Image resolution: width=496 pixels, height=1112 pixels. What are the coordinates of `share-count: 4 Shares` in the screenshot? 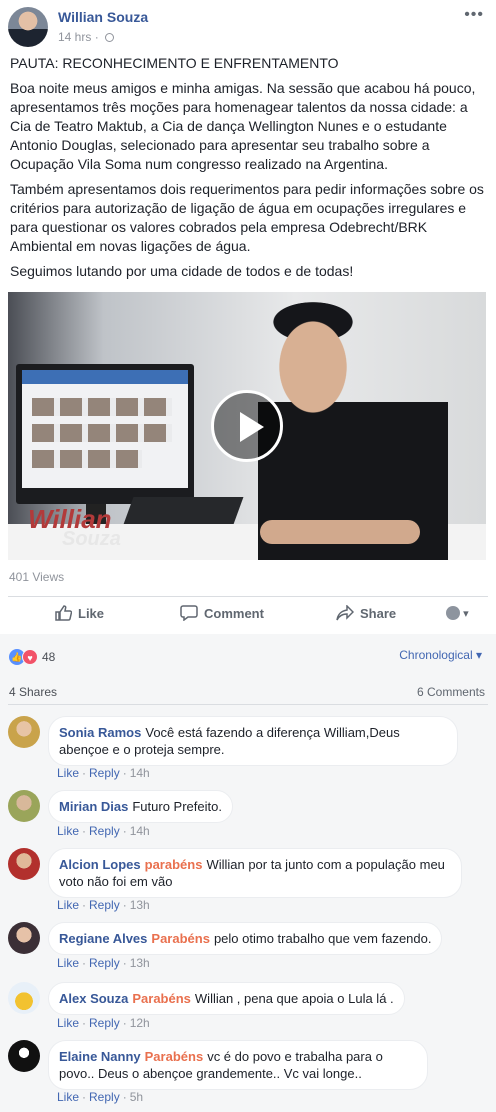 It's located at (33, 692).